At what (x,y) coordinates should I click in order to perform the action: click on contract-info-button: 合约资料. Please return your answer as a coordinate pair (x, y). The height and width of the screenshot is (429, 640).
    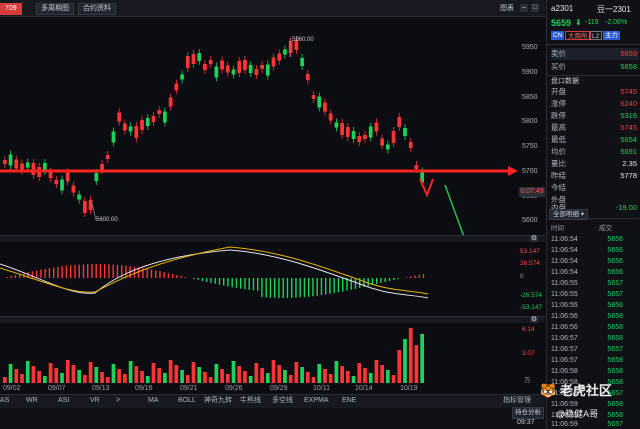
    Looking at the image, I should click on (97, 9).